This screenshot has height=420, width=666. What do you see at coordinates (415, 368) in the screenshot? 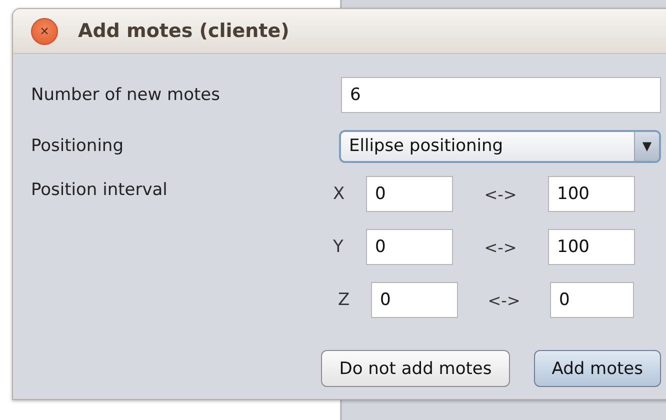
I see `cancel-button: Do not add motes` at bounding box center [415, 368].